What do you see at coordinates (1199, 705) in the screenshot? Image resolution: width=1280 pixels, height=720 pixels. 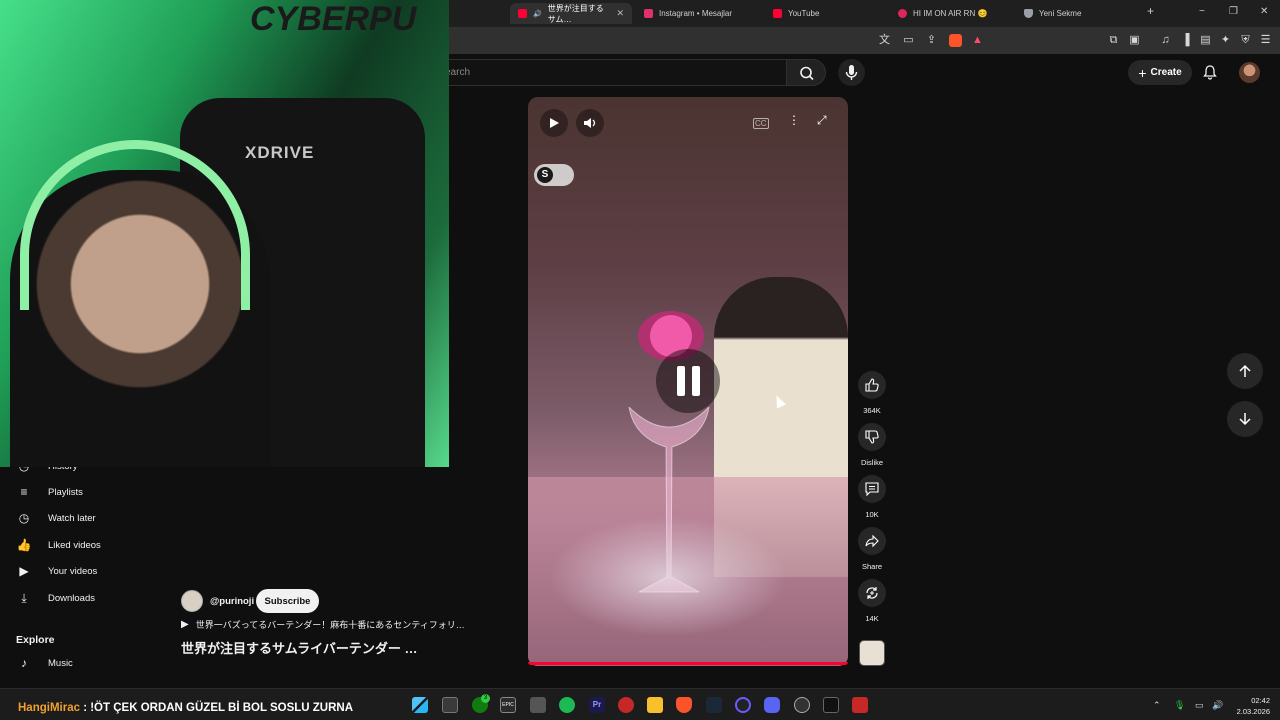 I see `network-icon: ▭` at bounding box center [1199, 705].